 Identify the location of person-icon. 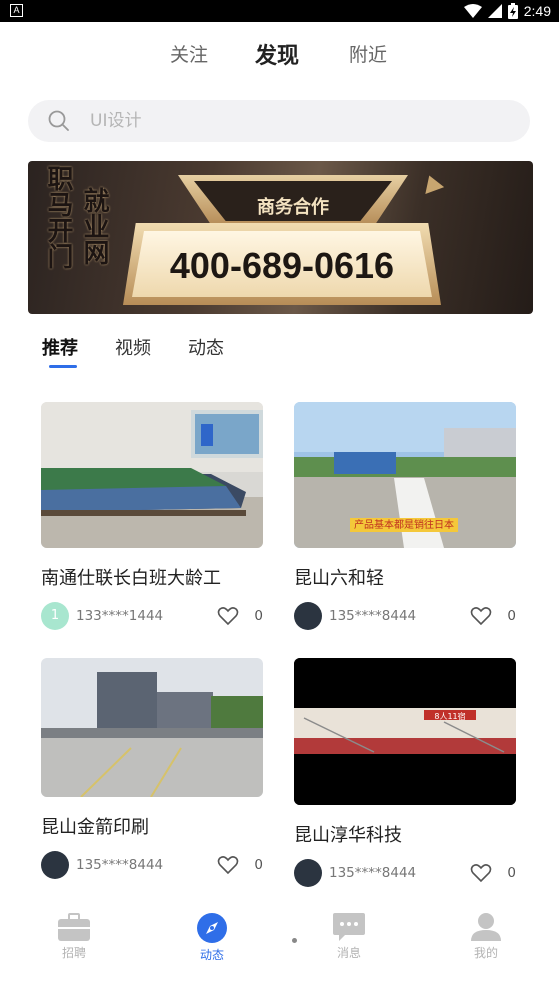
(486, 927).